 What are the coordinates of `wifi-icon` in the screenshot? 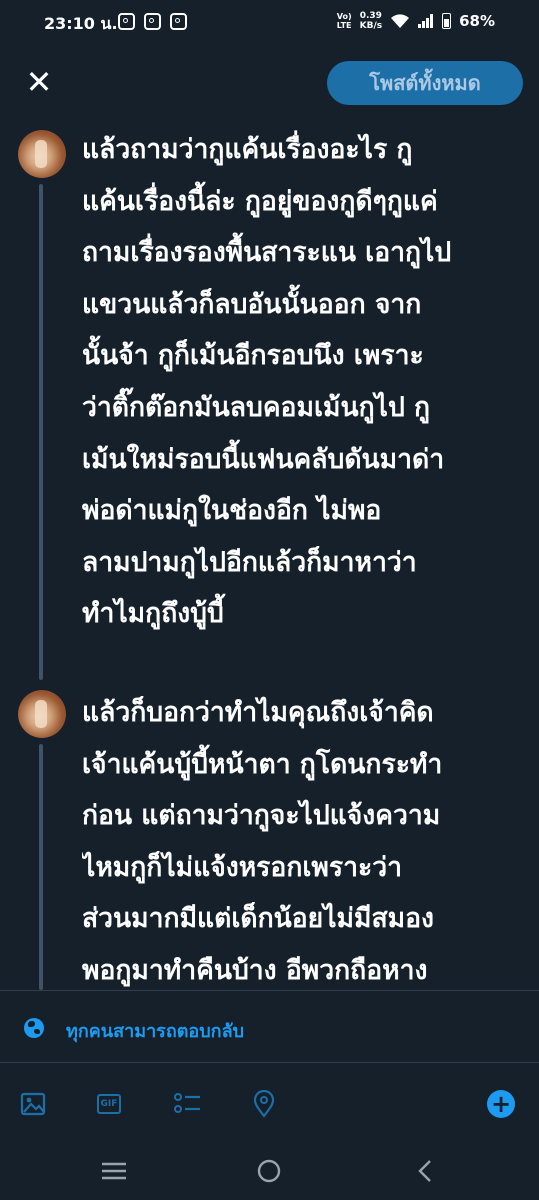 It's located at (400, 21).